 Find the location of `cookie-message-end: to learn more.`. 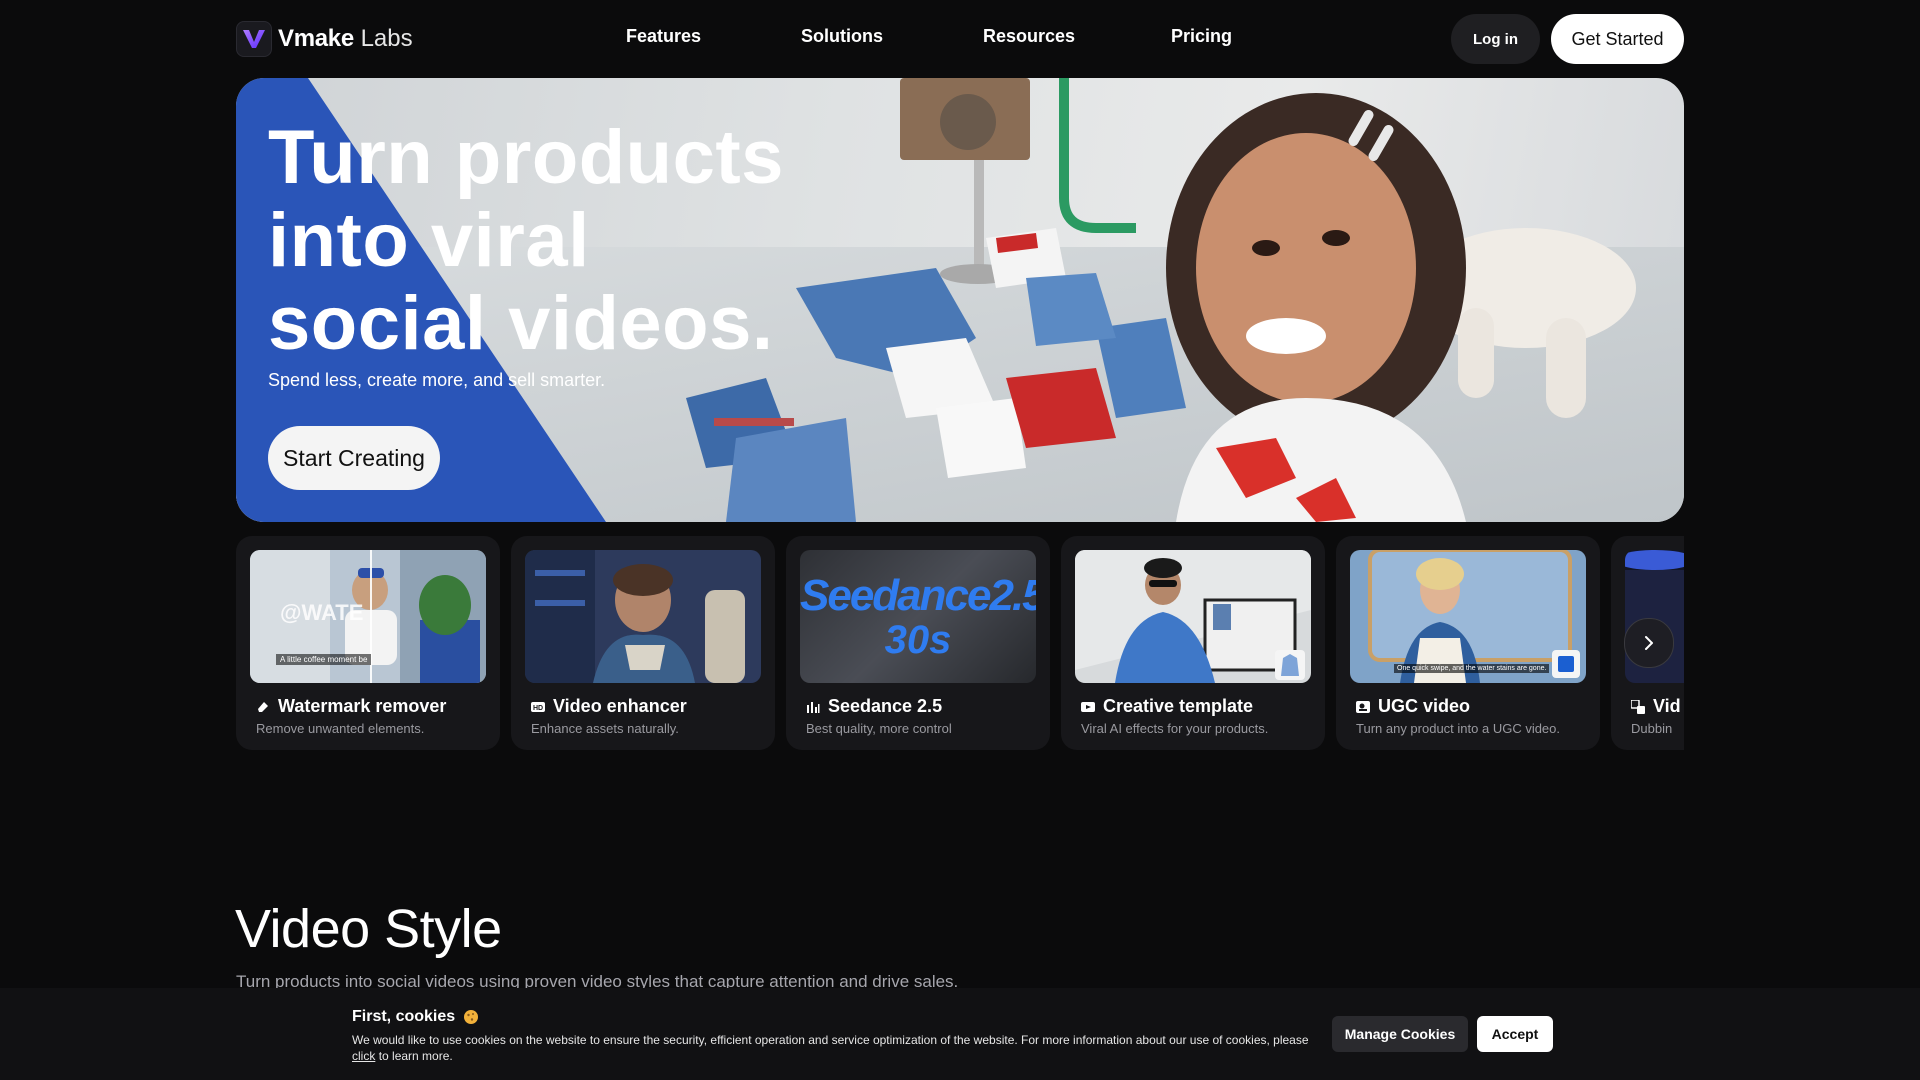

cookie-message-end: to learn more. is located at coordinates (415, 1056).